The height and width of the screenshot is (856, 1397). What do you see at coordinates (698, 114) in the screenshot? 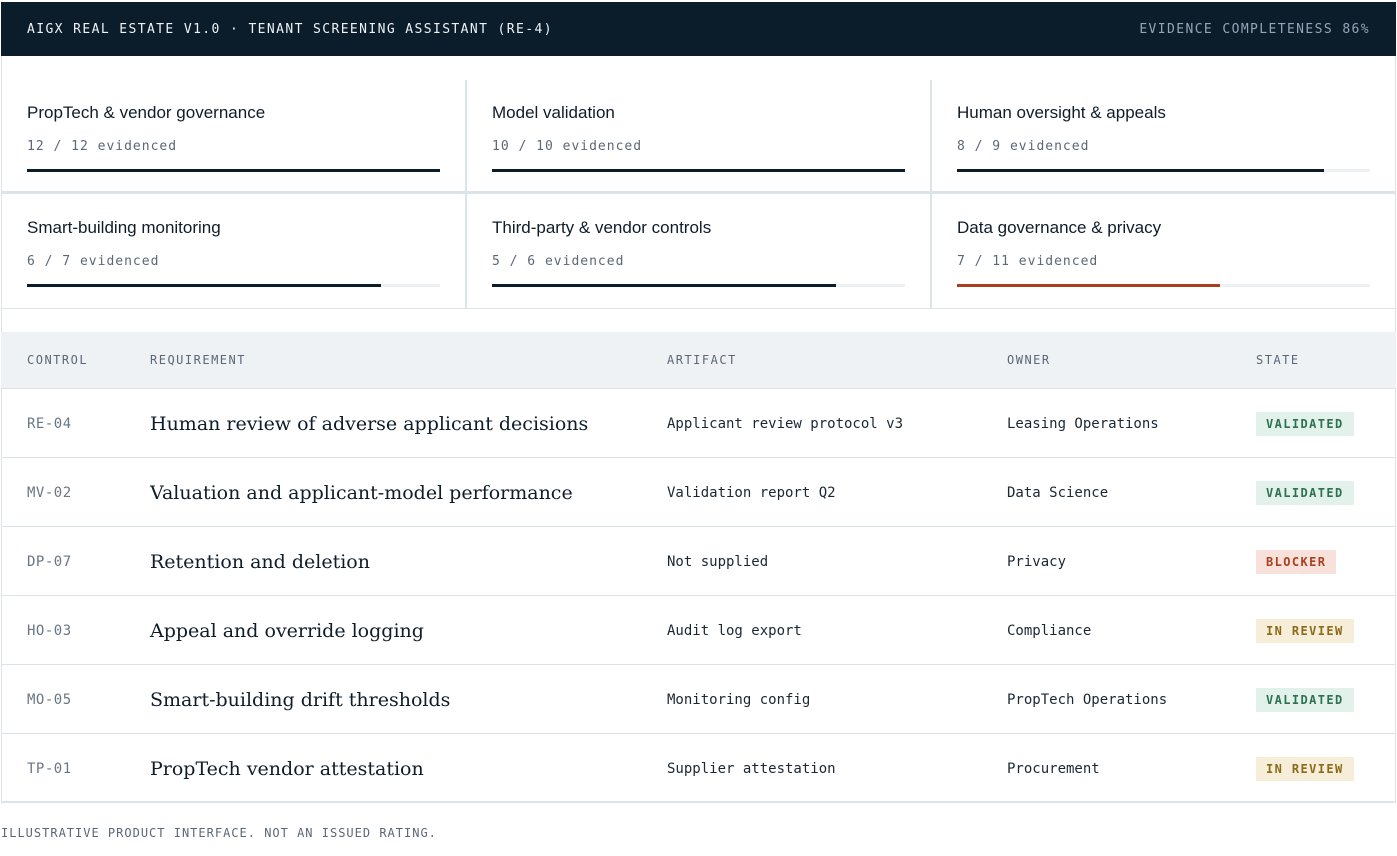
I see `tile-model-validation: Model validation 10 / 10 evidenced` at bounding box center [698, 114].